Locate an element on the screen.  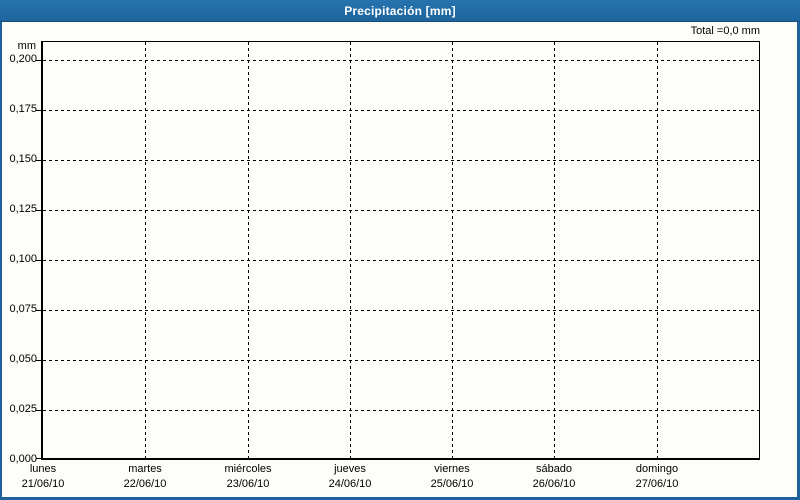
x-day-label: viernes 25/06/10 is located at coordinates (452, 477).